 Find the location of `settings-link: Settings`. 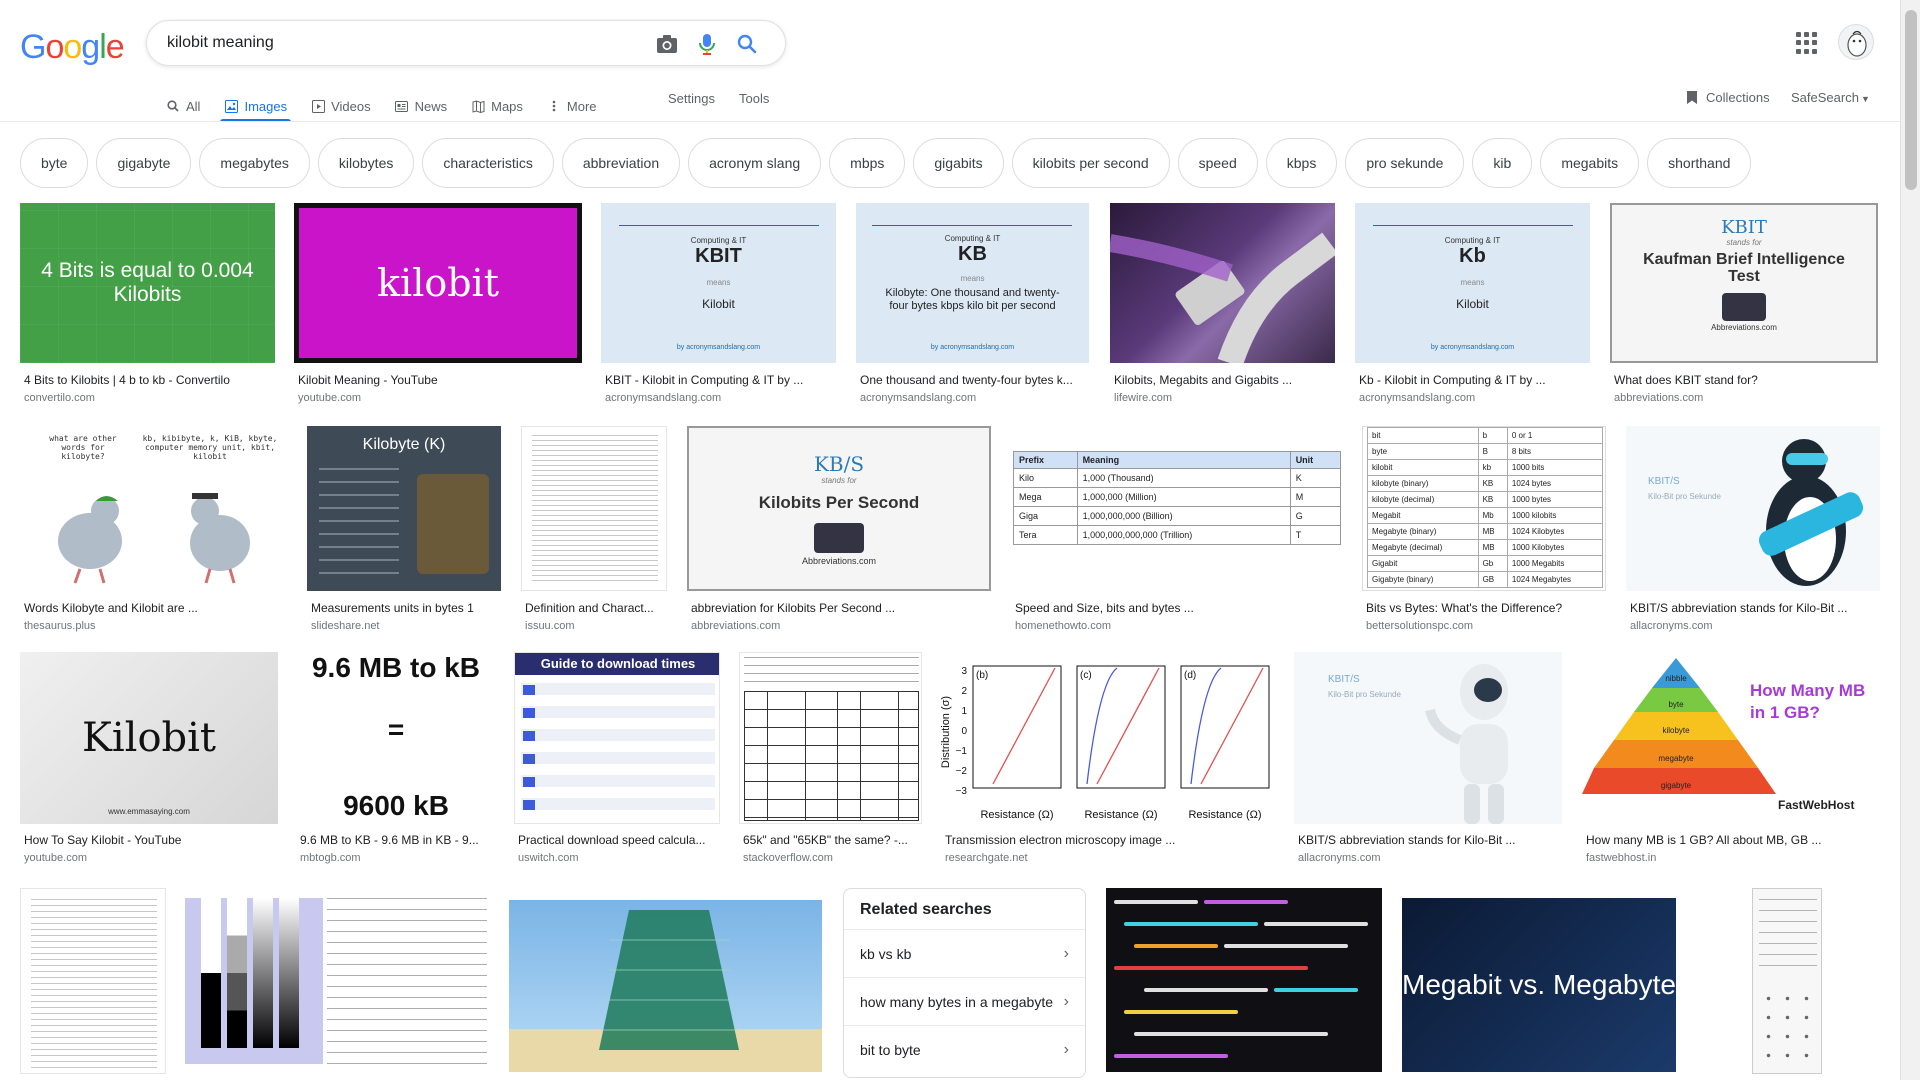

settings-link: Settings is located at coordinates (691, 98).